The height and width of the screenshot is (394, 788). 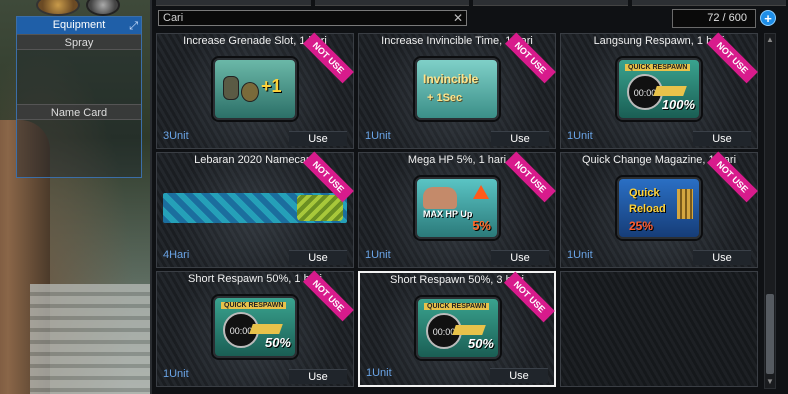 What do you see at coordinates (176, 255) in the screenshot?
I see `item-quantity: 4Hari` at bounding box center [176, 255].